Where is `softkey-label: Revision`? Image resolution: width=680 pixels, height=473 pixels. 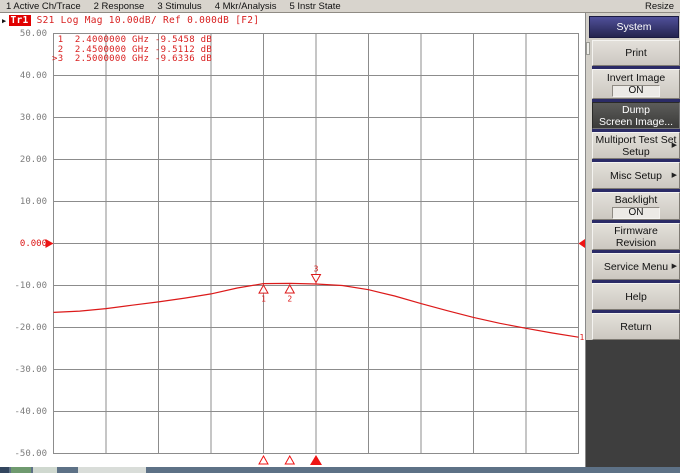 softkey-label: Revision is located at coordinates (636, 242).